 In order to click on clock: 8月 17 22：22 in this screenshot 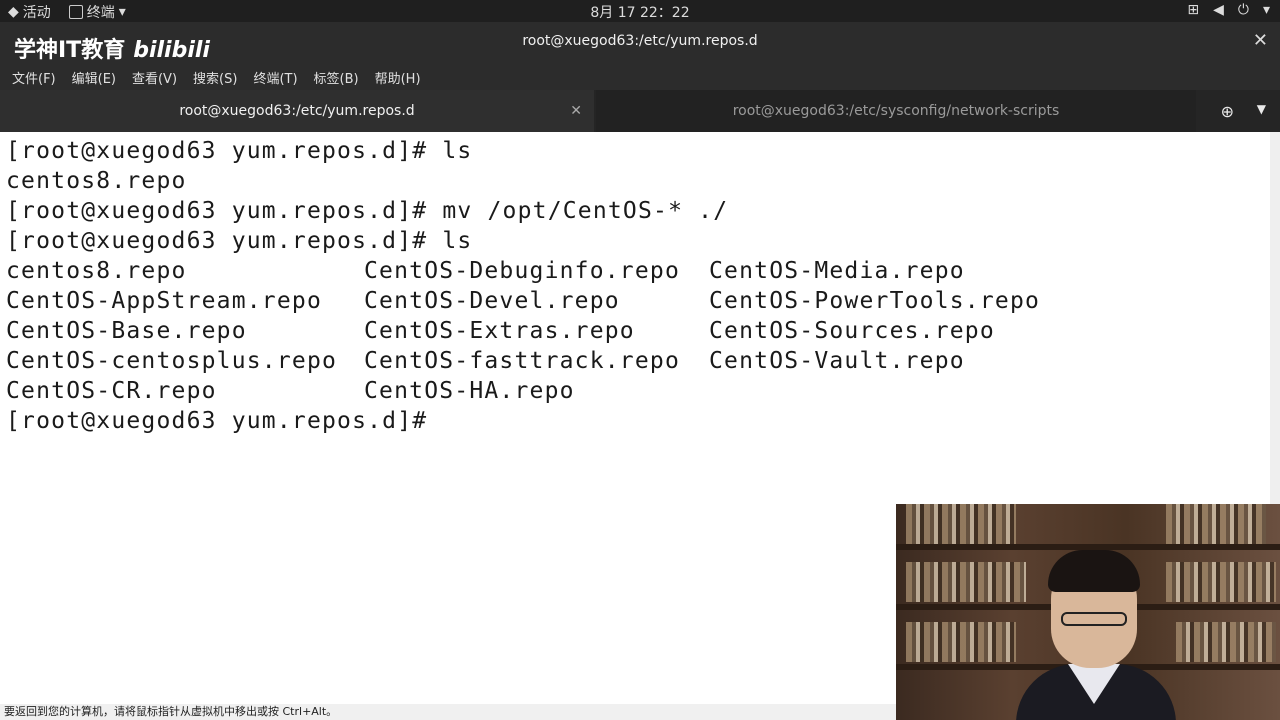, I will do `click(640, 12)`.